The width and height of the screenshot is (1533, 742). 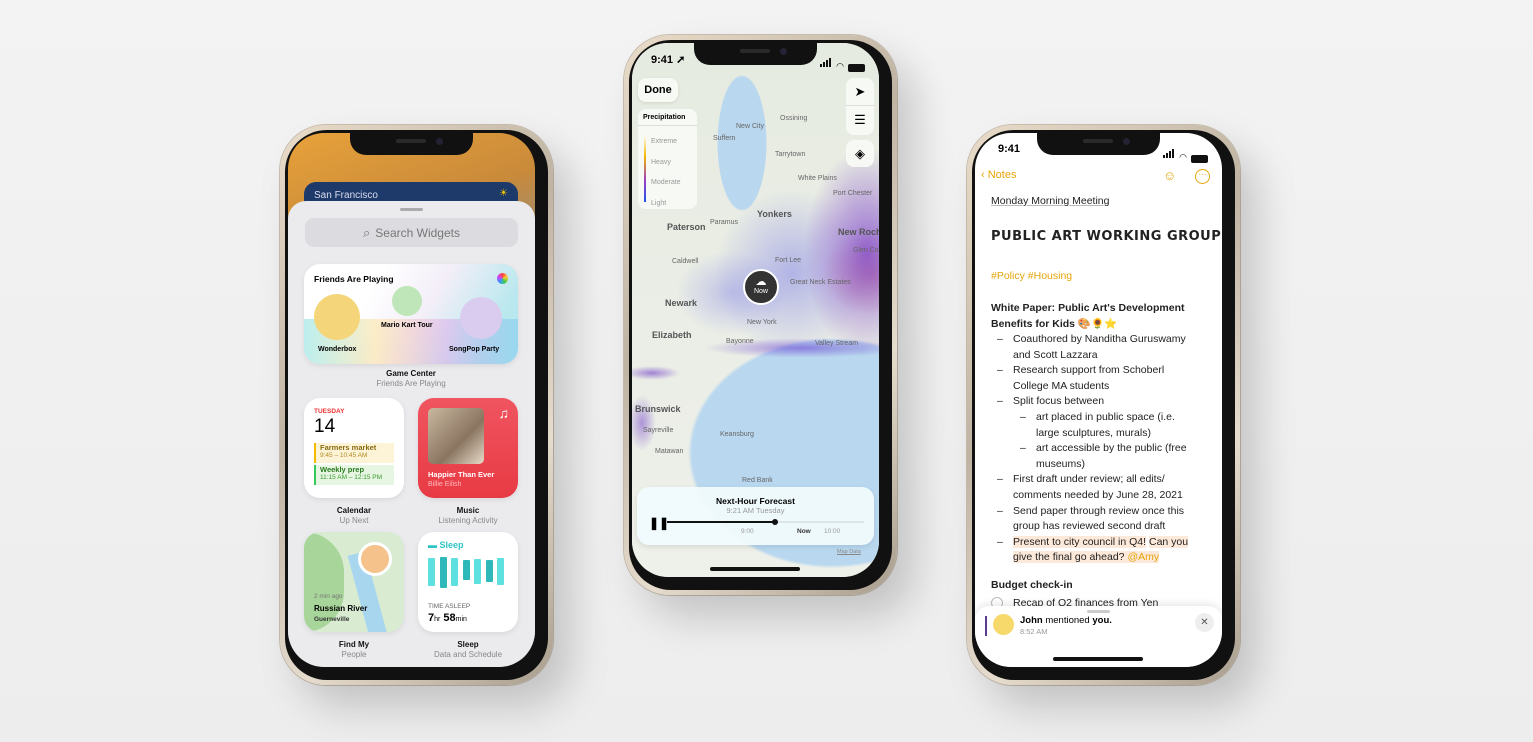 What do you see at coordinates (724, 138) in the screenshot?
I see `map-label: Suffern` at bounding box center [724, 138].